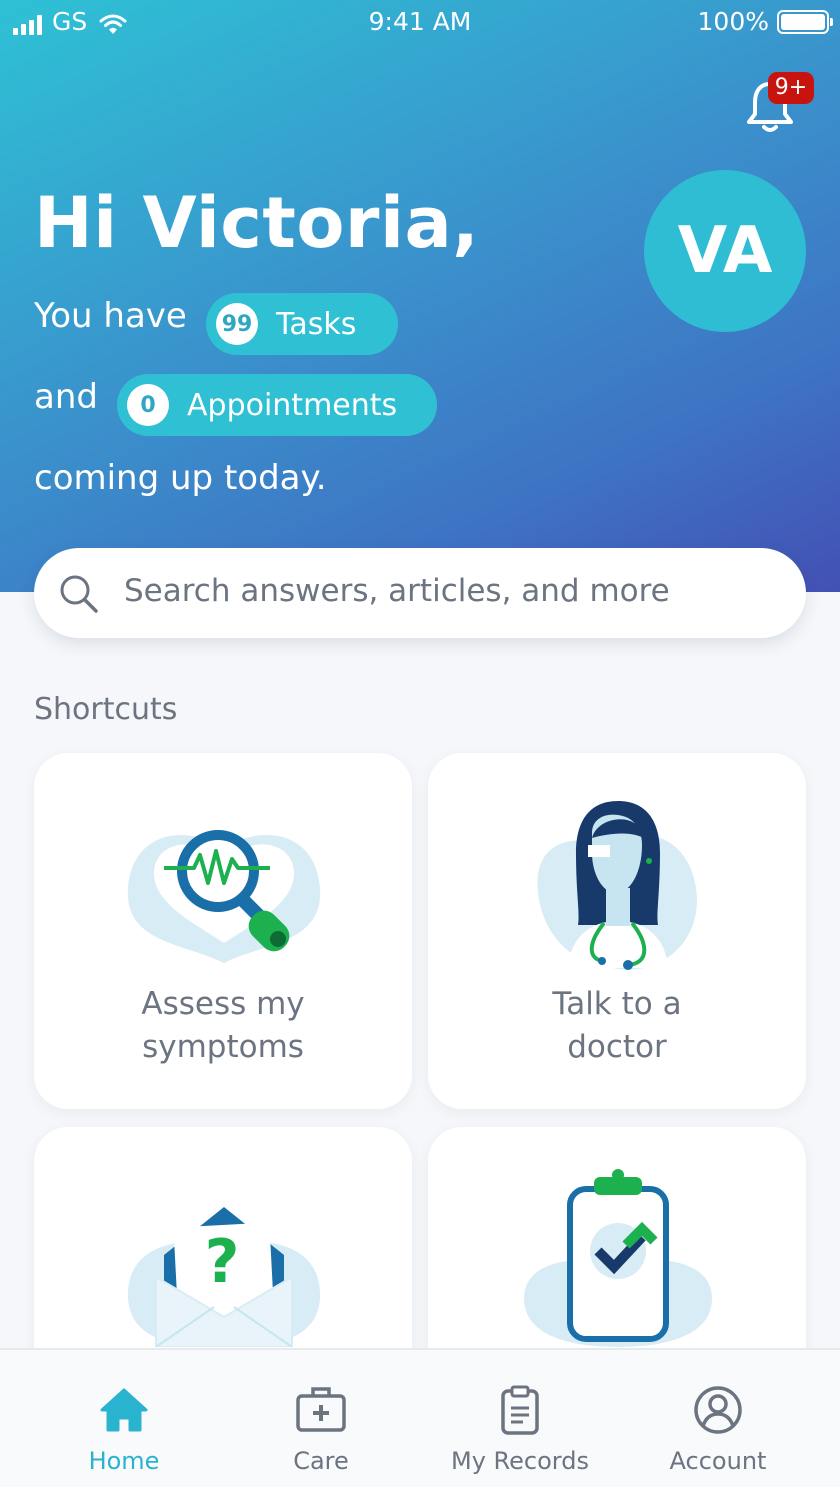 This screenshot has width=840, height=1487. What do you see at coordinates (124, 1461) in the screenshot?
I see `tab-label: Home` at bounding box center [124, 1461].